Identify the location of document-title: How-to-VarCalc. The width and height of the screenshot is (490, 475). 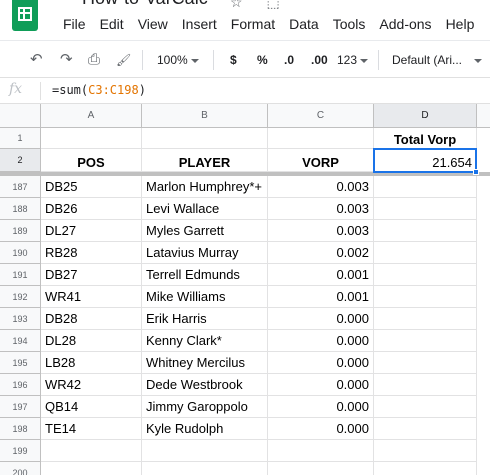
(145, 4).